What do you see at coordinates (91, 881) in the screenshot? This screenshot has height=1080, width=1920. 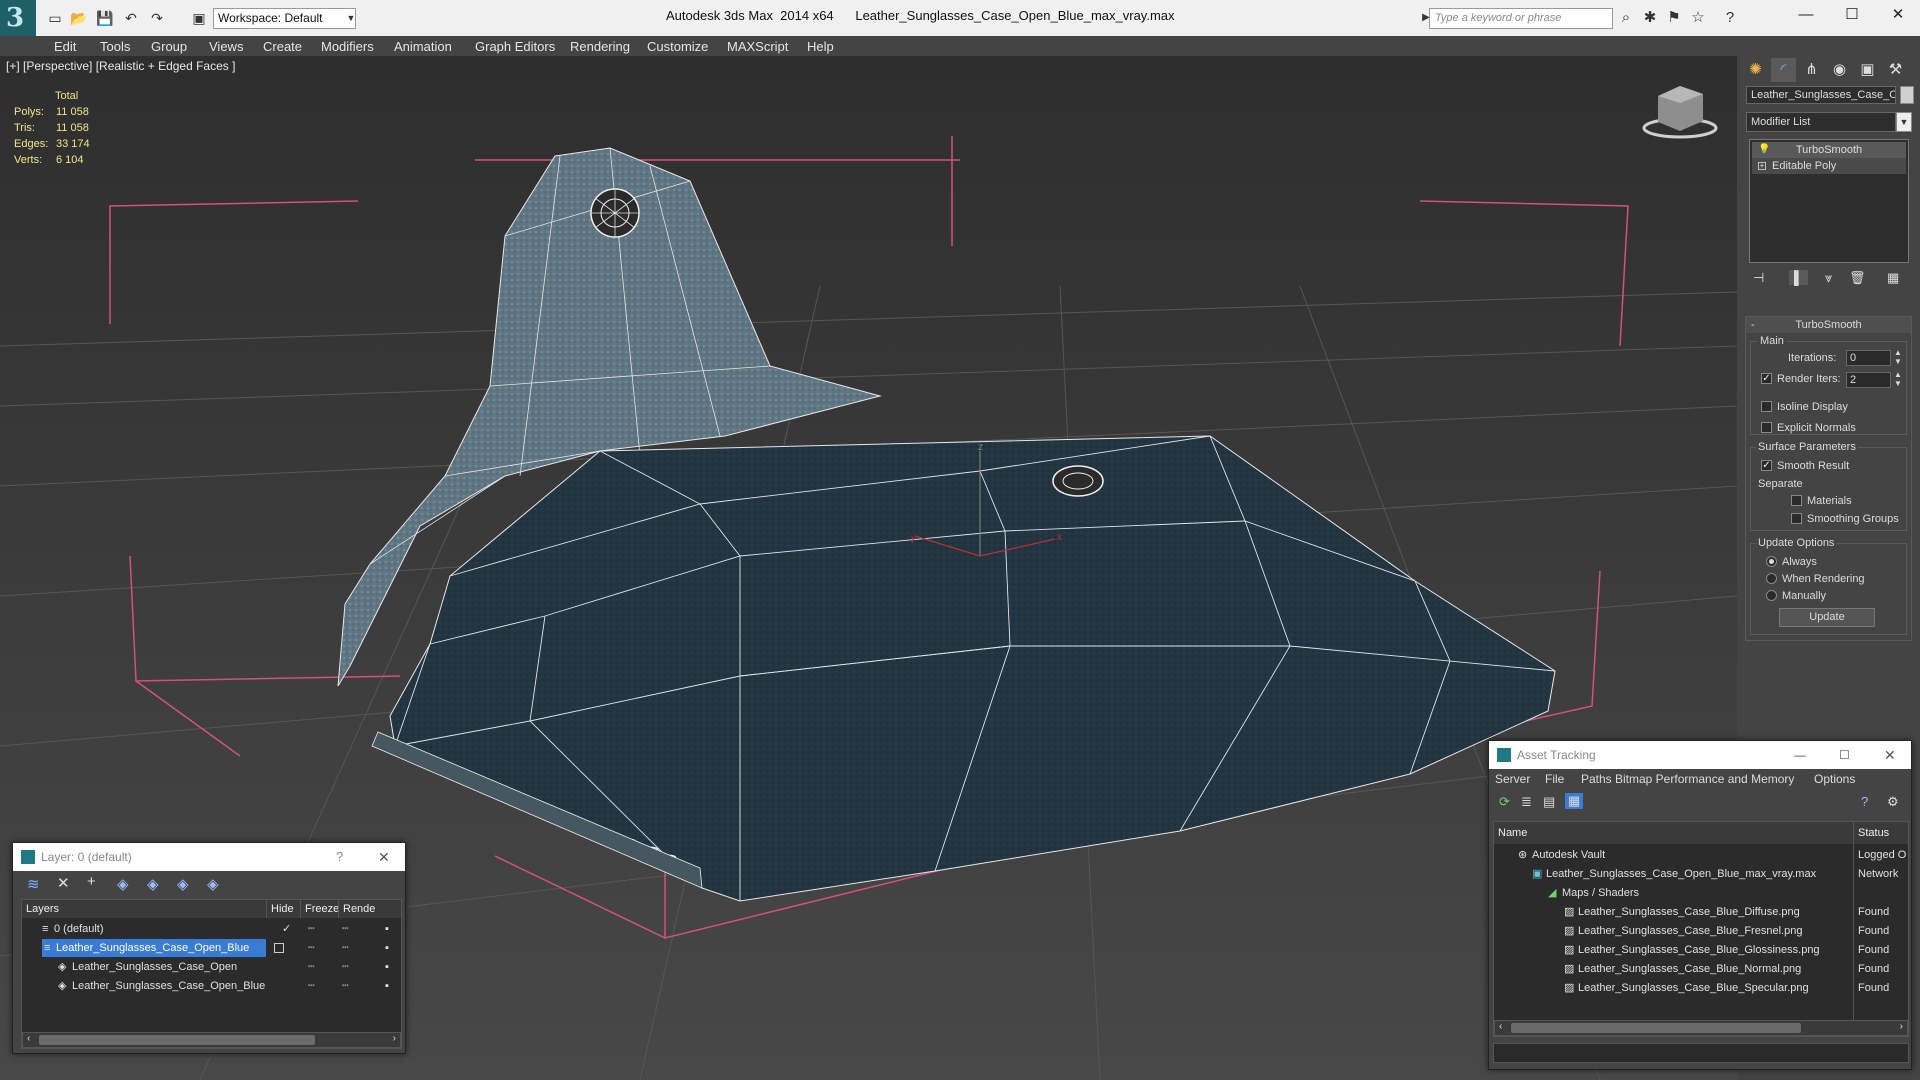 I see `add-icon: +` at bounding box center [91, 881].